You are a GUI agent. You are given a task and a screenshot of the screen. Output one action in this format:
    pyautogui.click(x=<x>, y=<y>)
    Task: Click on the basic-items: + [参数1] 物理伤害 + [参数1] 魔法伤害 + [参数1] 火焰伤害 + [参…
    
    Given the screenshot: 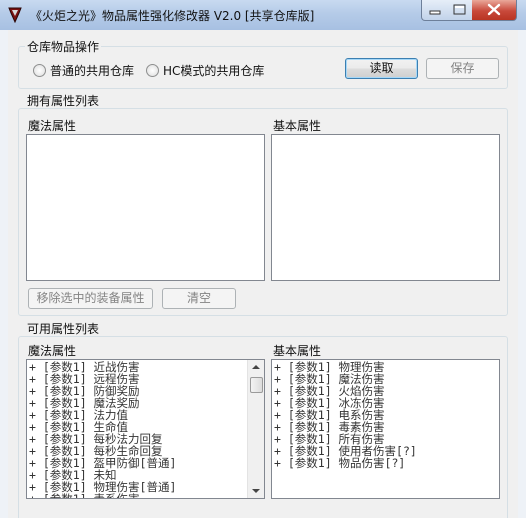 What is the action you would take?
    pyautogui.click(x=345, y=415)
    